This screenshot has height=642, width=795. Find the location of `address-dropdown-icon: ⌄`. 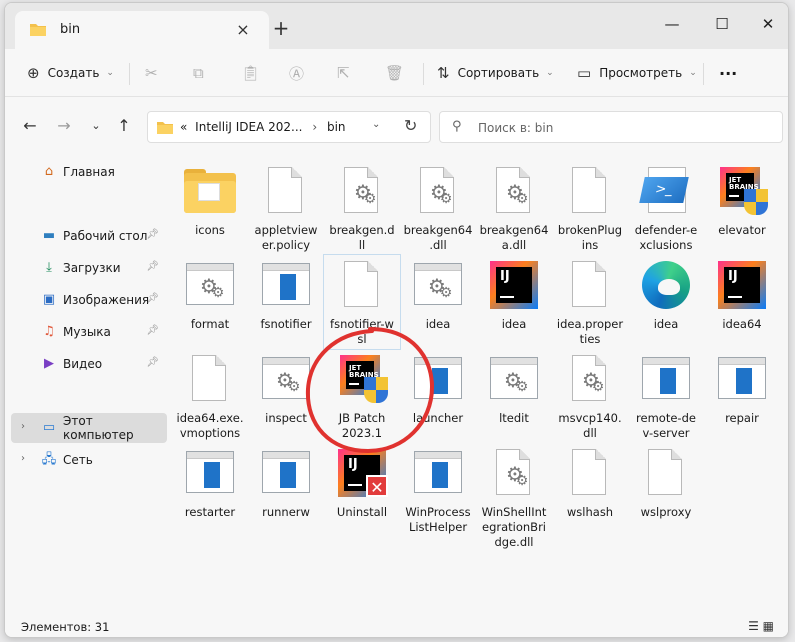

address-dropdown-icon: ⌄ is located at coordinates (376, 124).